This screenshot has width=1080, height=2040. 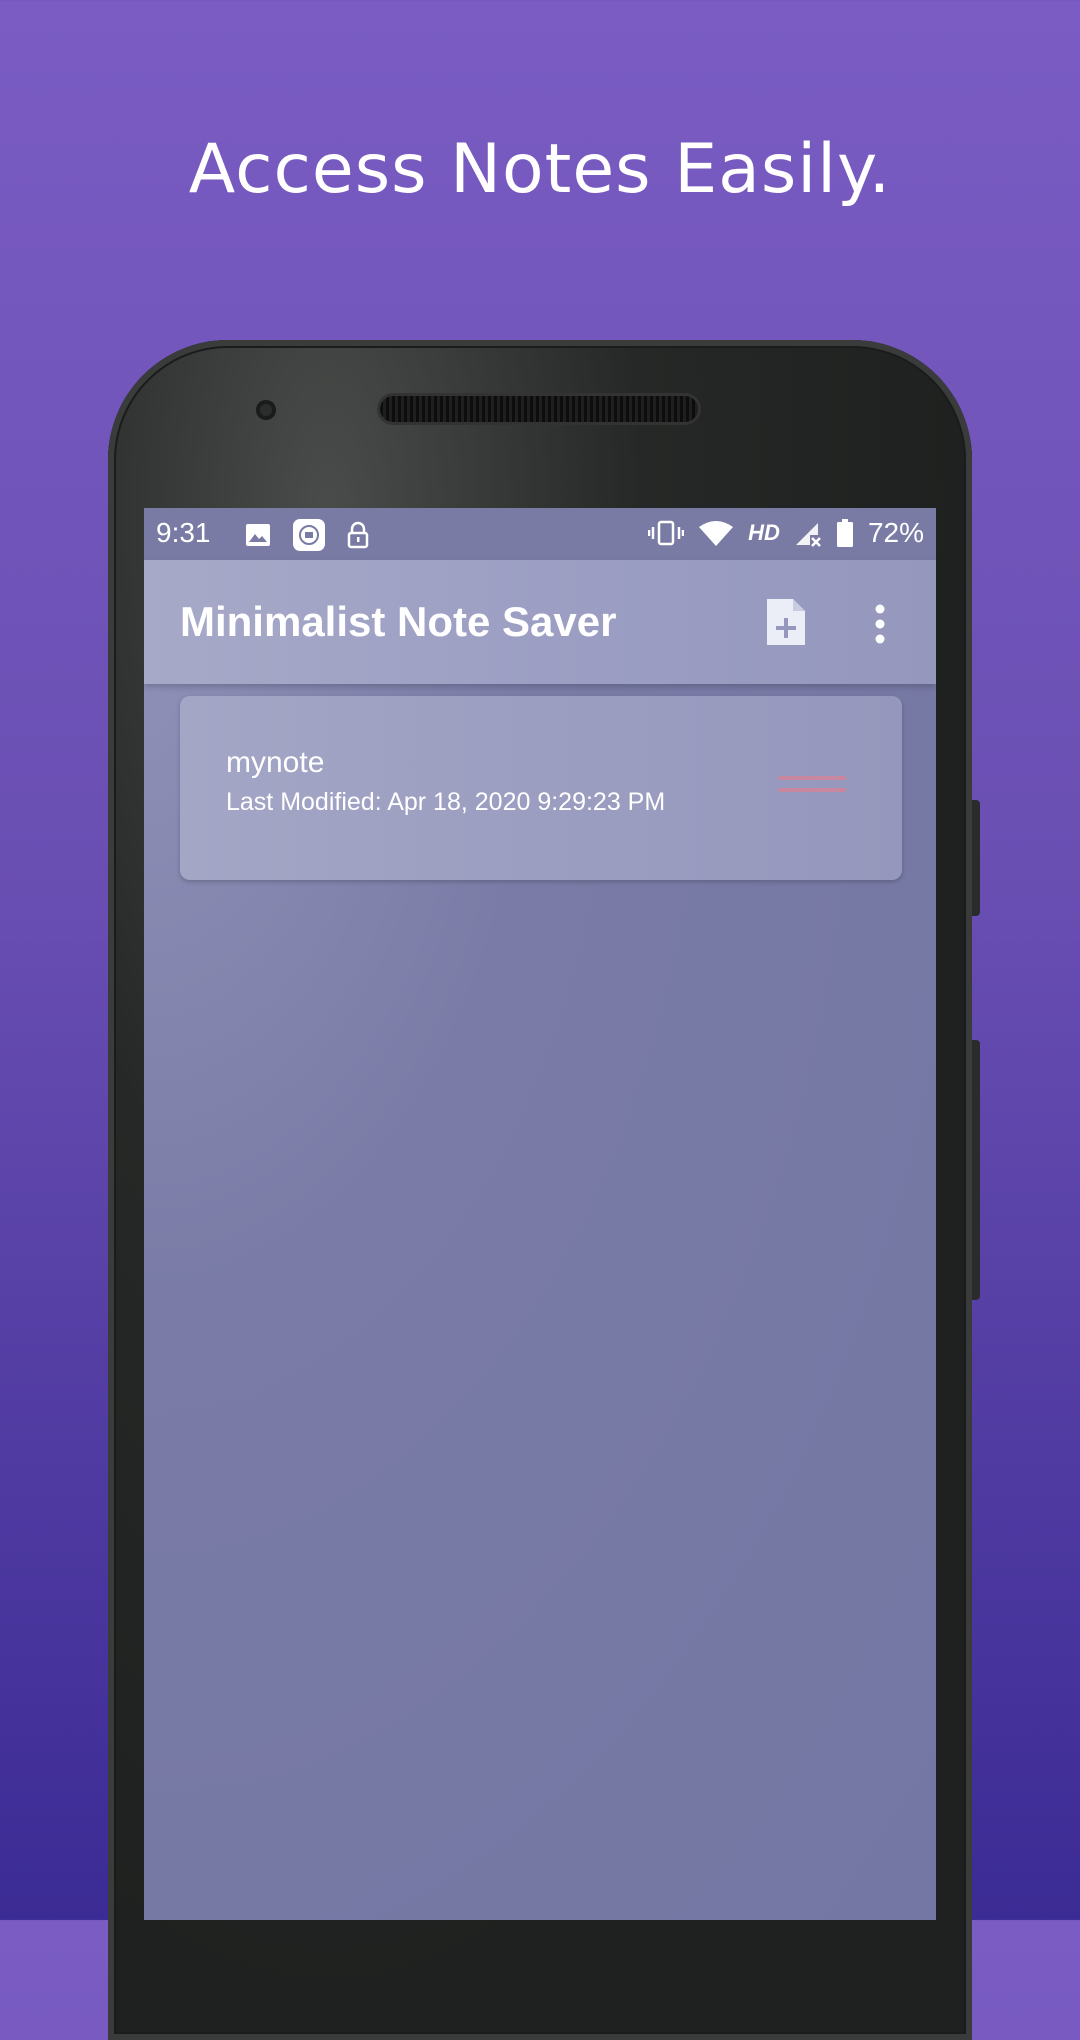 What do you see at coordinates (540, 534) in the screenshot?
I see `status-bar: 9:31 HD 72%` at bounding box center [540, 534].